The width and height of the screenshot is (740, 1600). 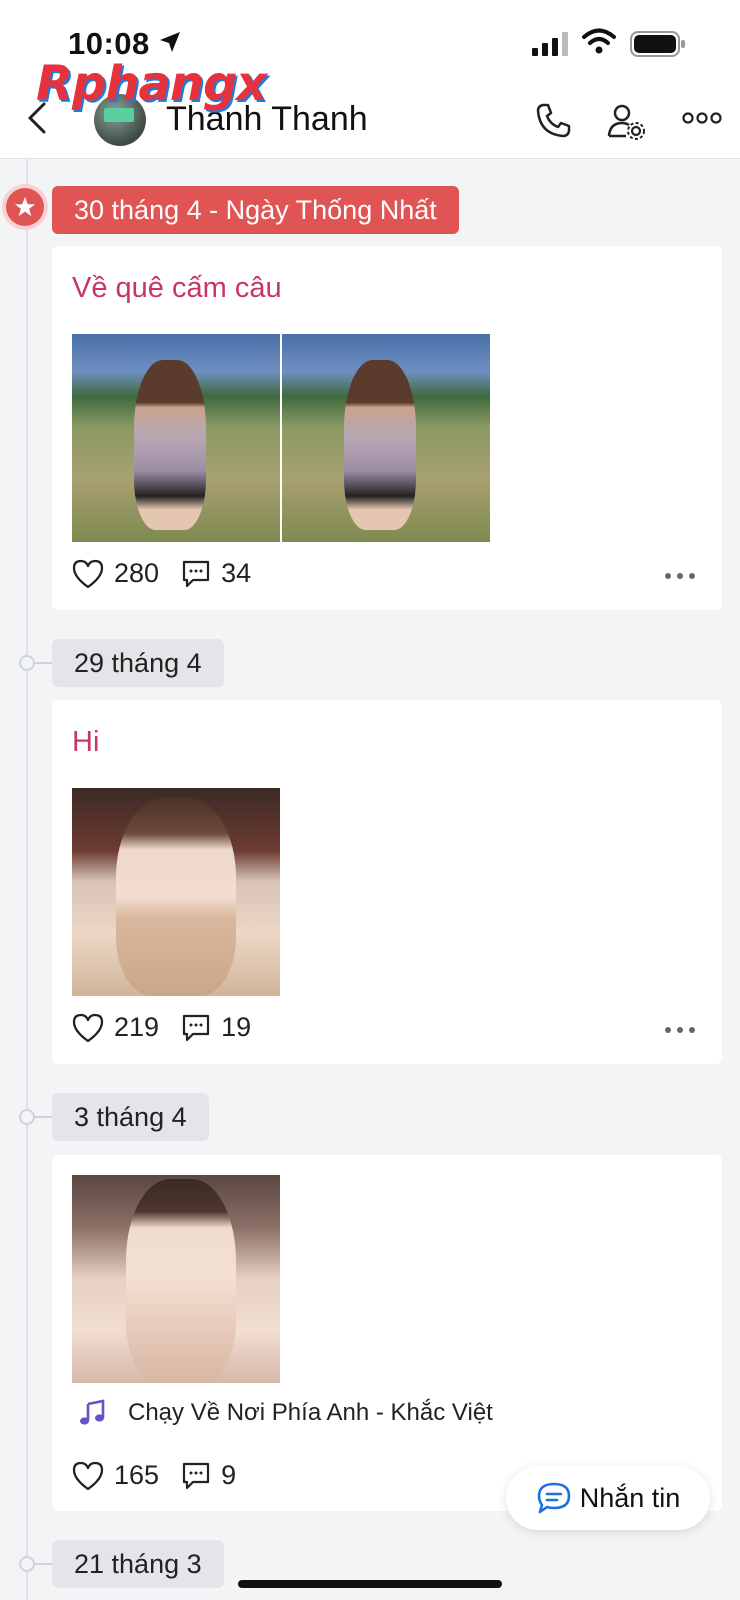 What do you see at coordinates (138, 663) in the screenshot?
I see `date-label: 29 tháng 4` at bounding box center [138, 663].